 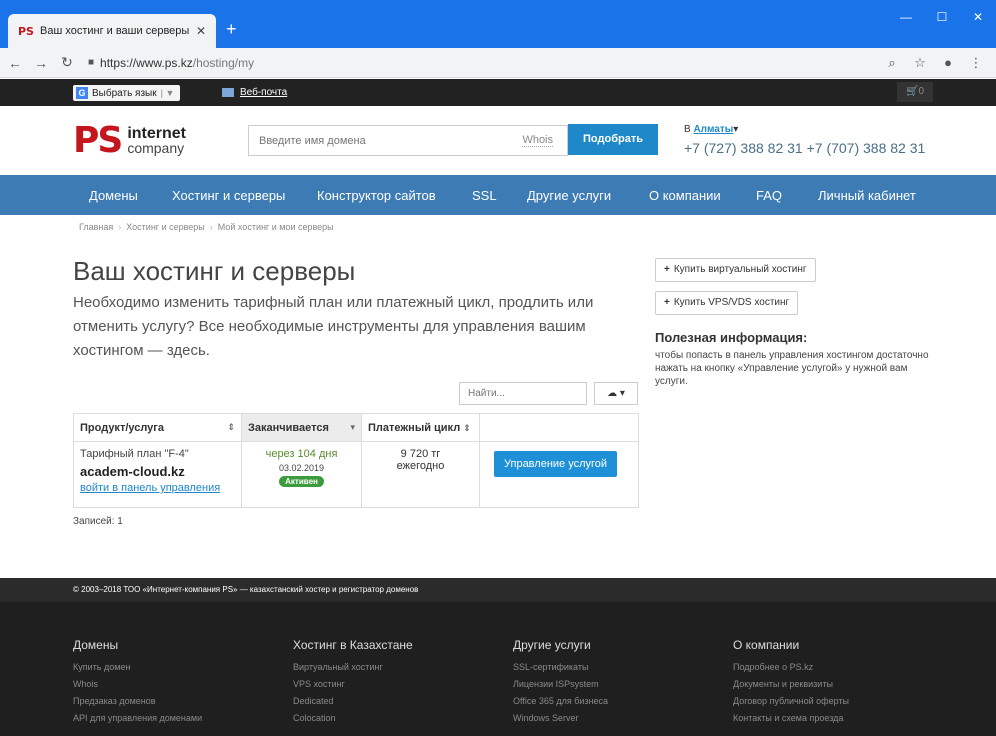 What do you see at coordinates (288, 427) in the screenshot?
I see `col-expires-label: Заканчивается` at bounding box center [288, 427].